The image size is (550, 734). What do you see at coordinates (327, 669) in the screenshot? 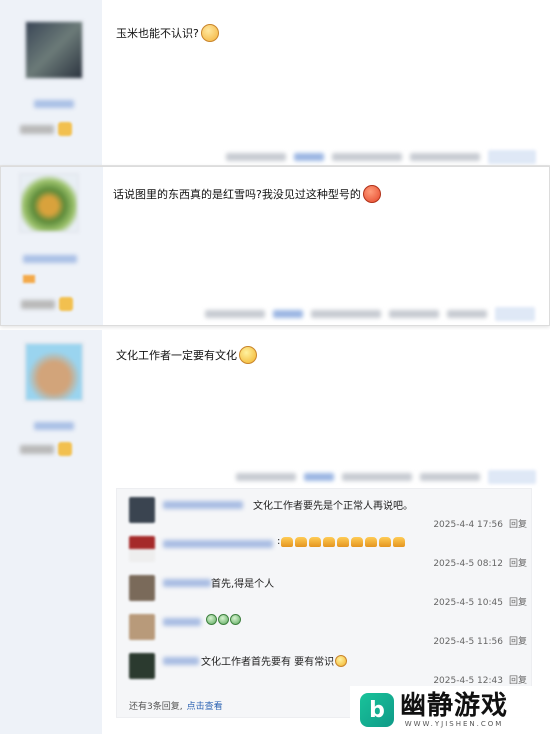
I see `sub-reply-item: 文化工作者首先要有 要有常识 2025-4-5 12:43 回复` at bounding box center [327, 669].